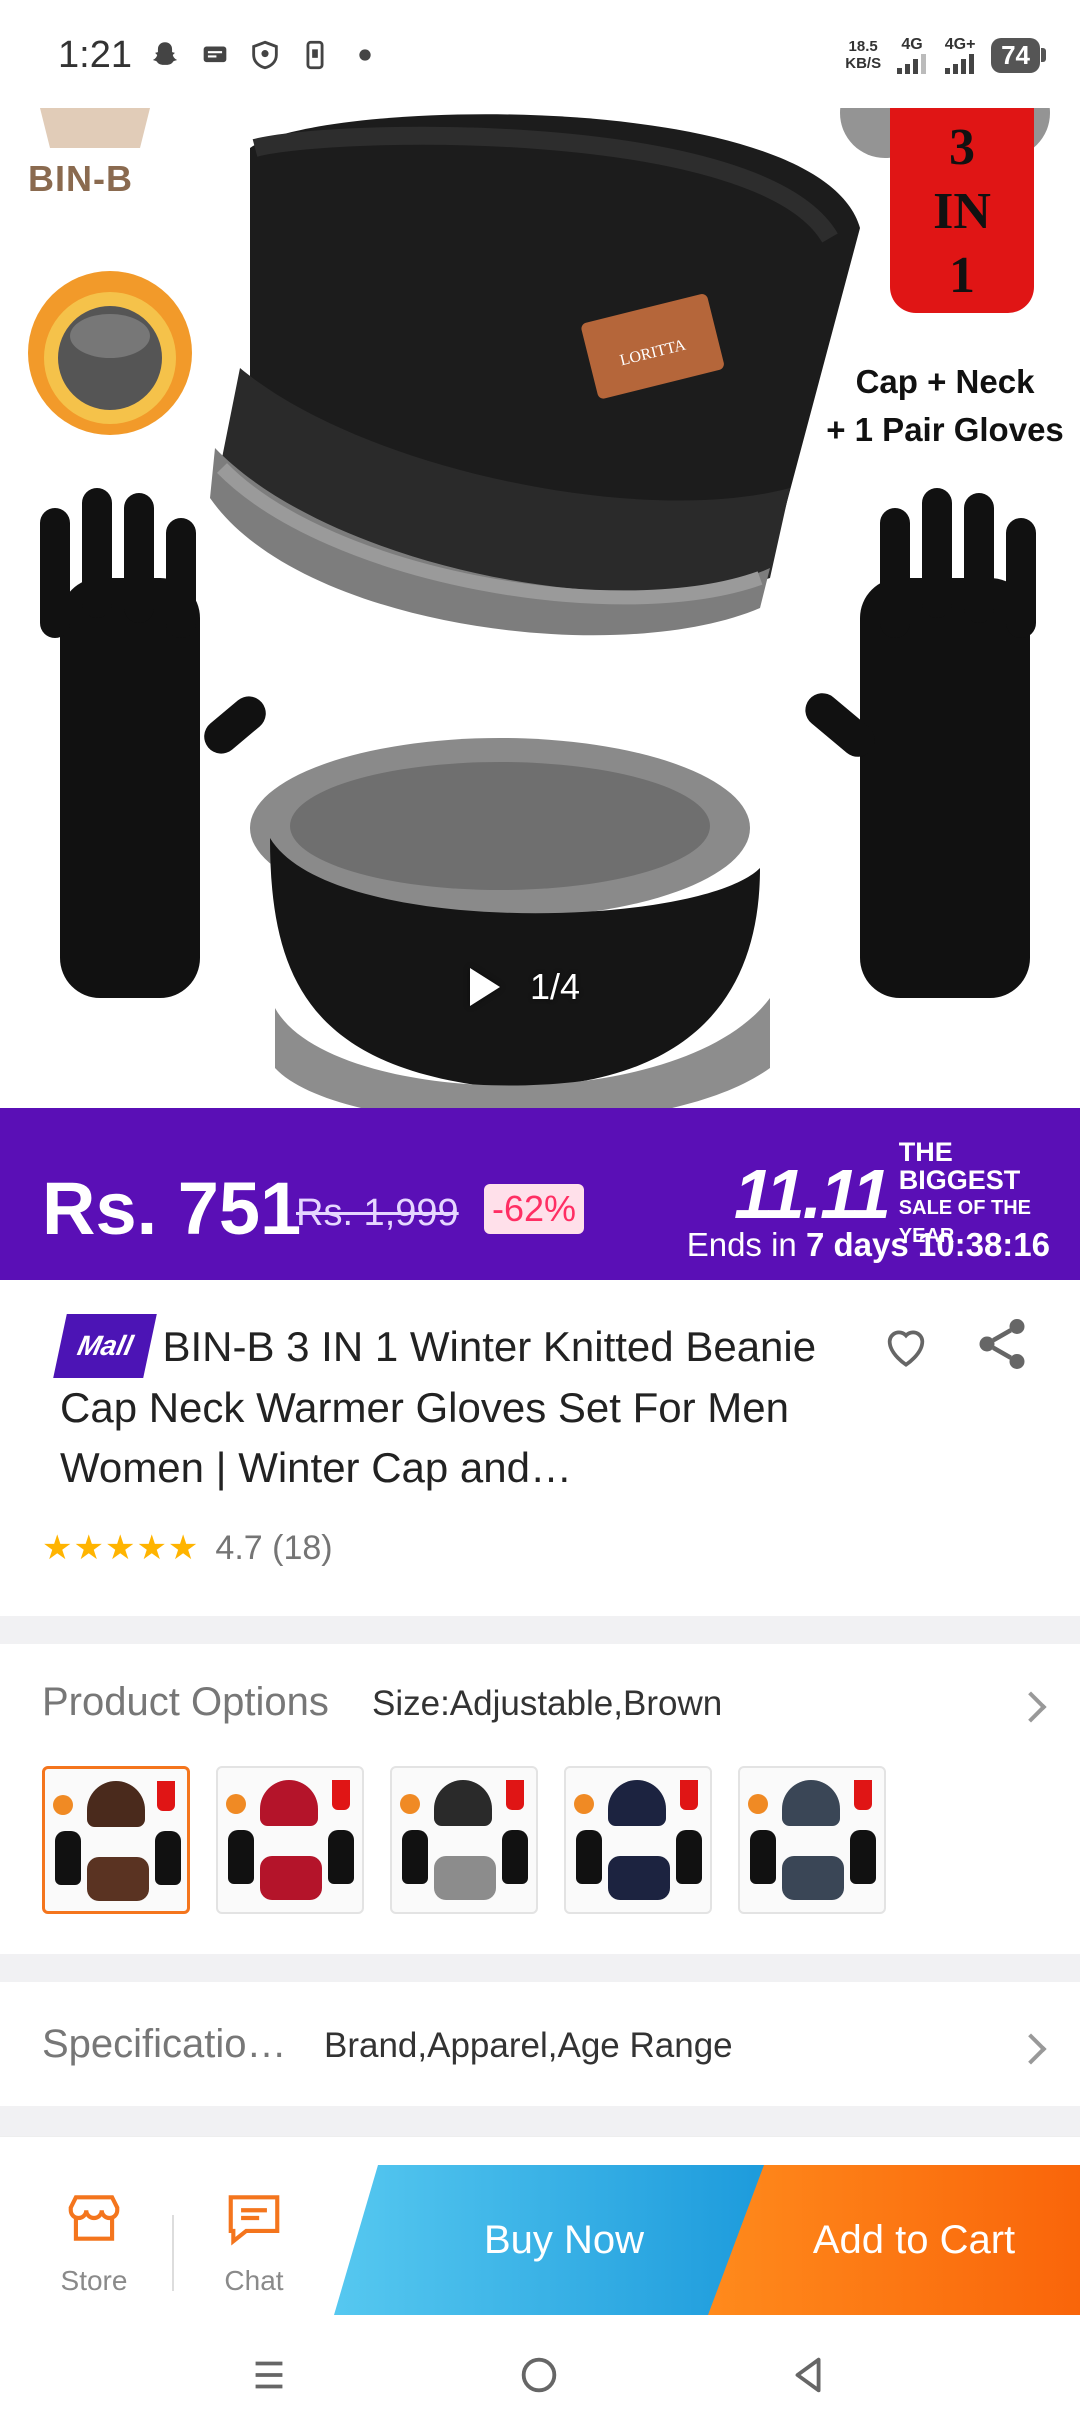  I want to click on warm-fire-graphic, so click(110, 353).